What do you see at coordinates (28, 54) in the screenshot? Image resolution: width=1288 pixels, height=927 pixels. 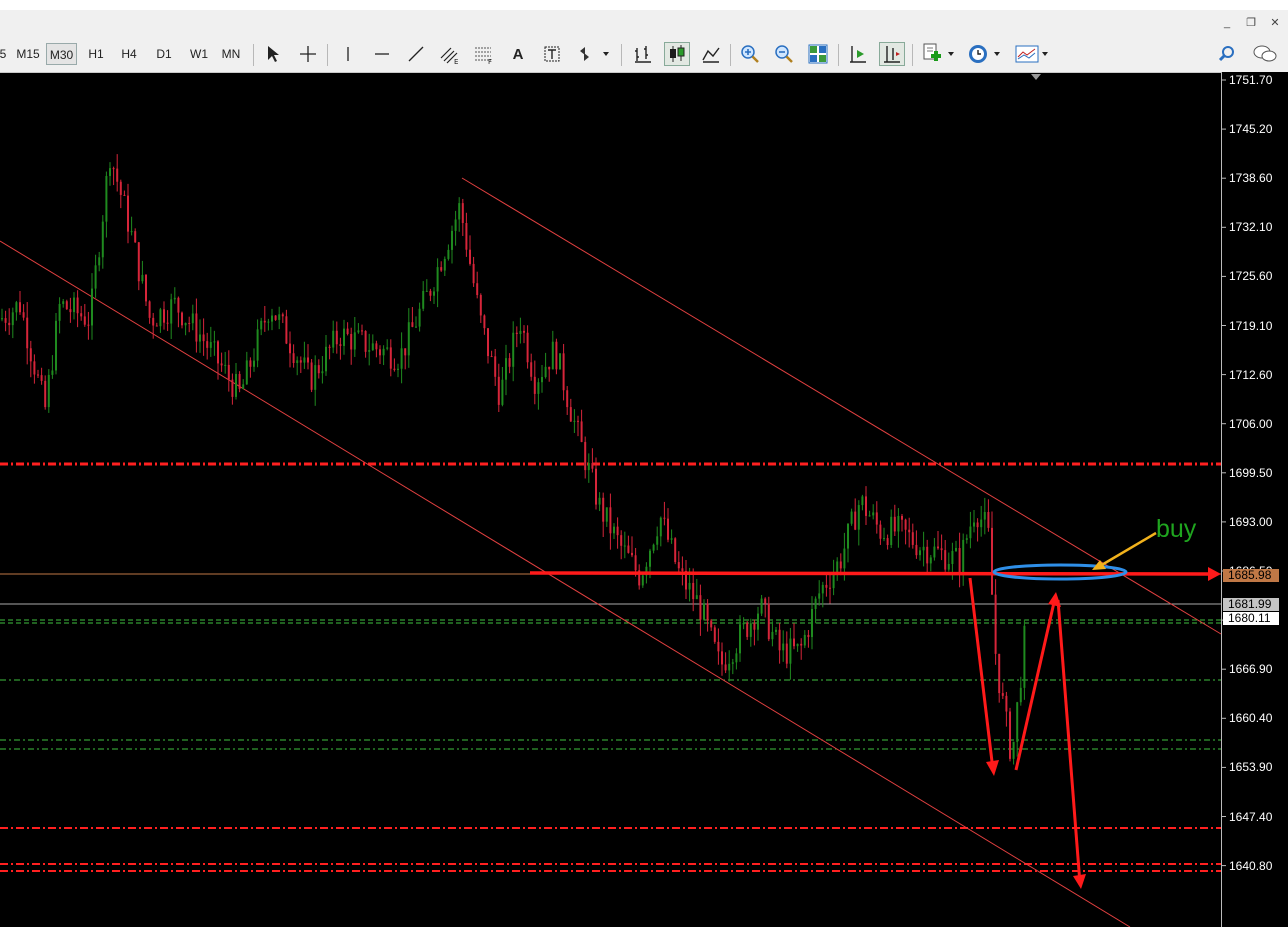 I see `timeframe-m15: M15` at bounding box center [28, 54].